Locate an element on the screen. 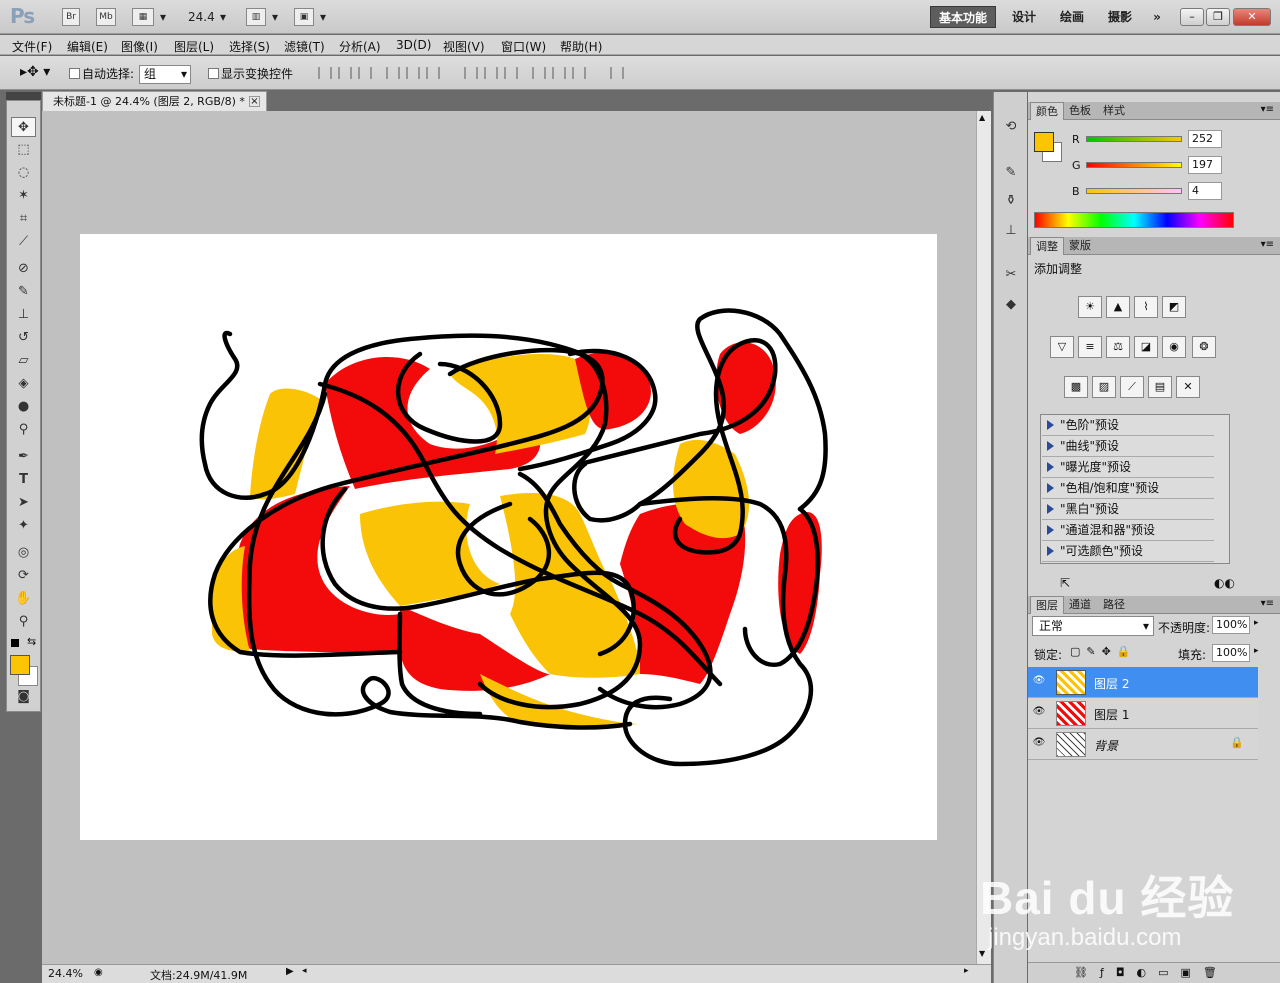 Image resolution: width=1280 pixels, height=983 pixels. menu-layer: 图层(L) is located at coordinates (194, 46).